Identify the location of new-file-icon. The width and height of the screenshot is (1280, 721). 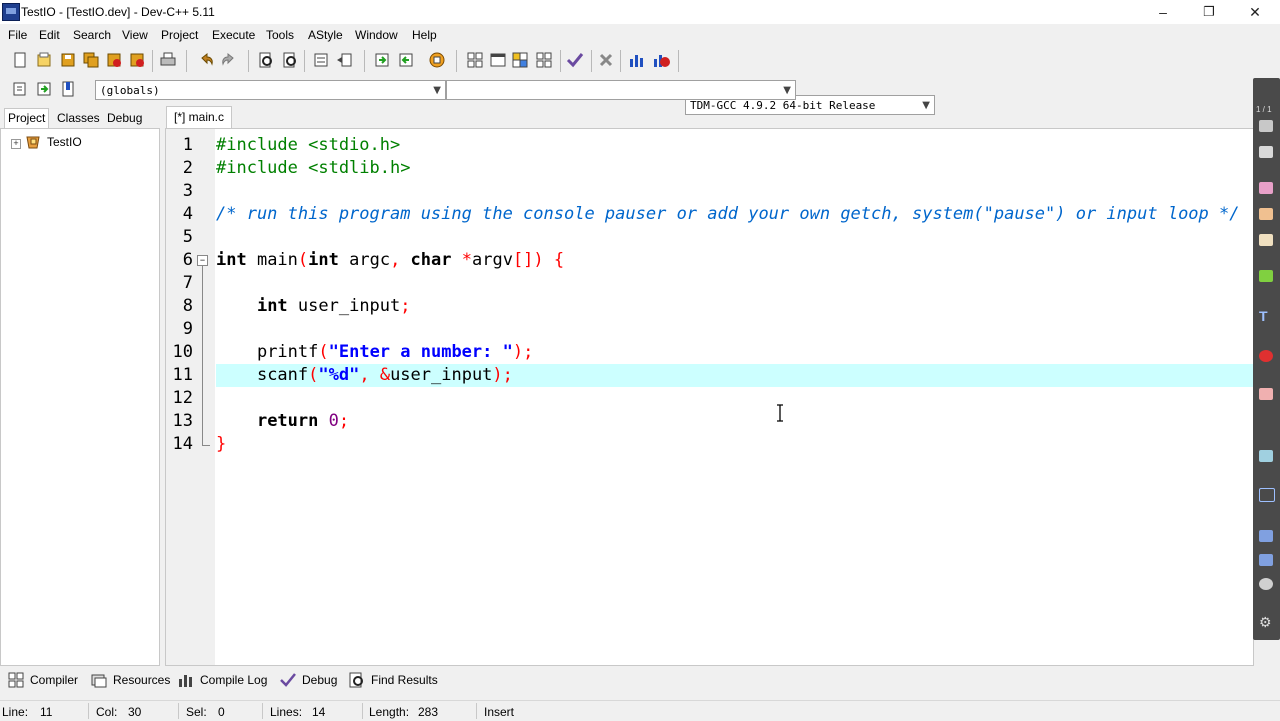
(20, 60).